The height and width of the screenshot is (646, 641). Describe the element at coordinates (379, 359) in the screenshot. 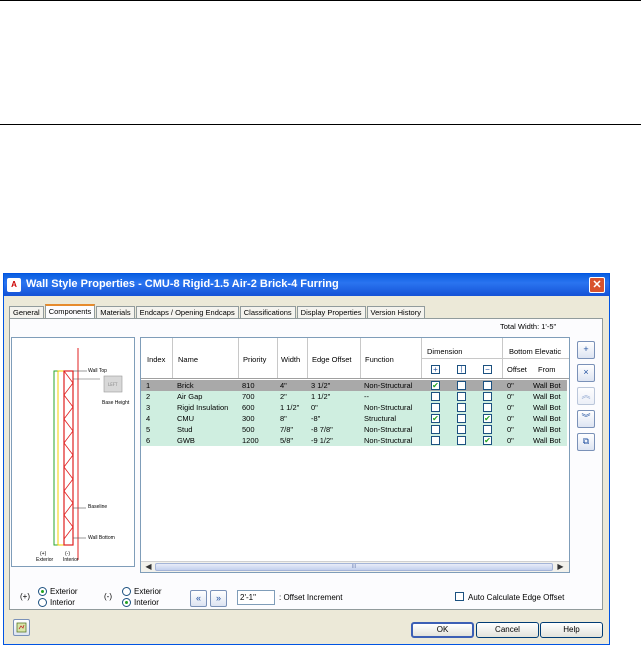

I see `header-function: Function` at that location.